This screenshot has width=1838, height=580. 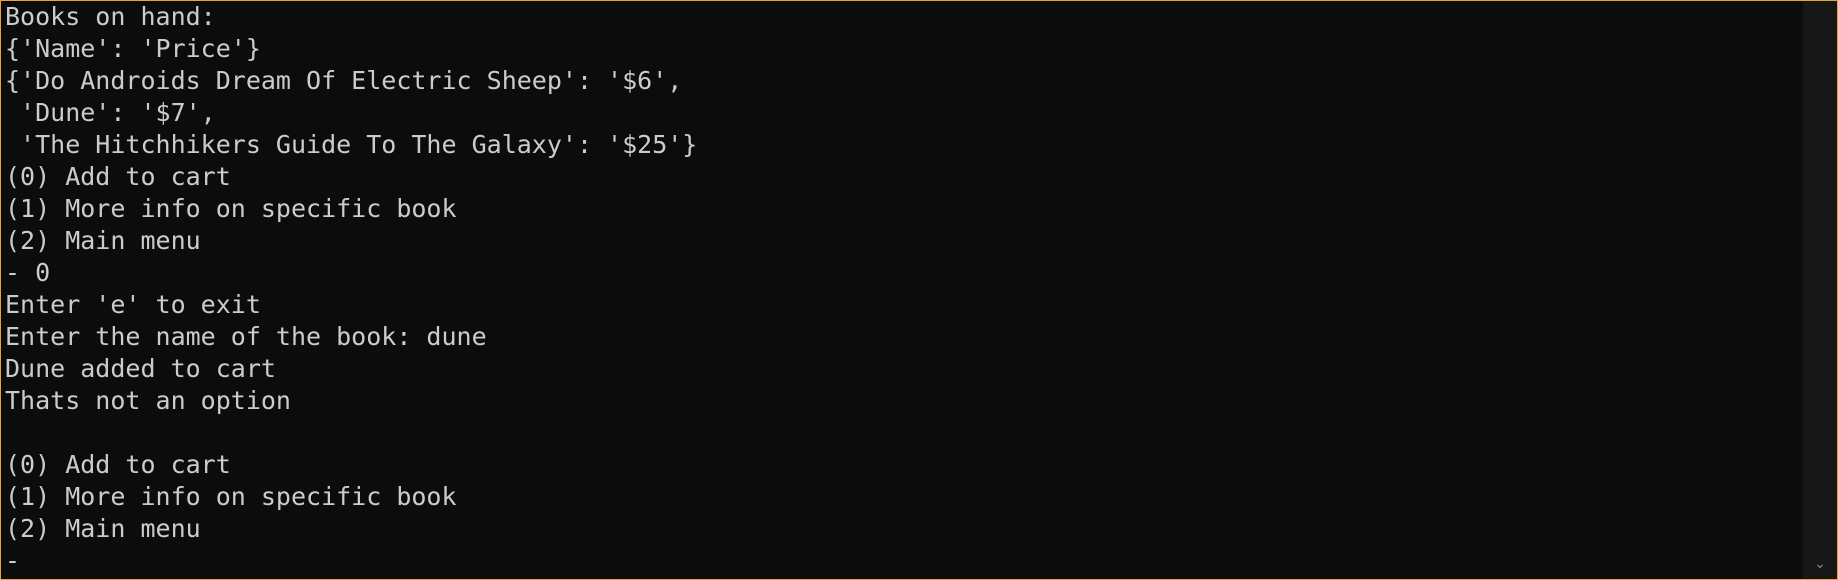 I want to click on console-line: {'Name': 'Price'}, so click(x=133, y=48).